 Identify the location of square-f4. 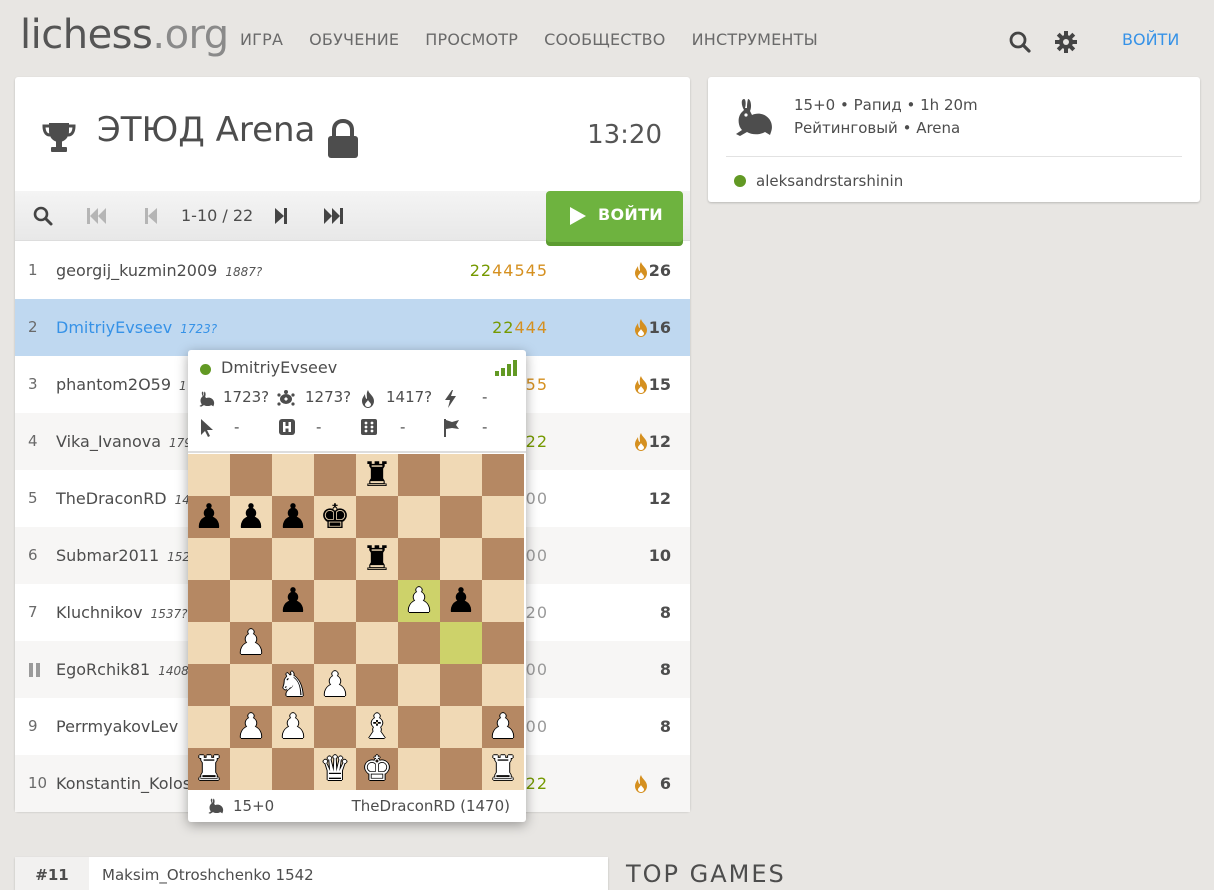
(419, 643).